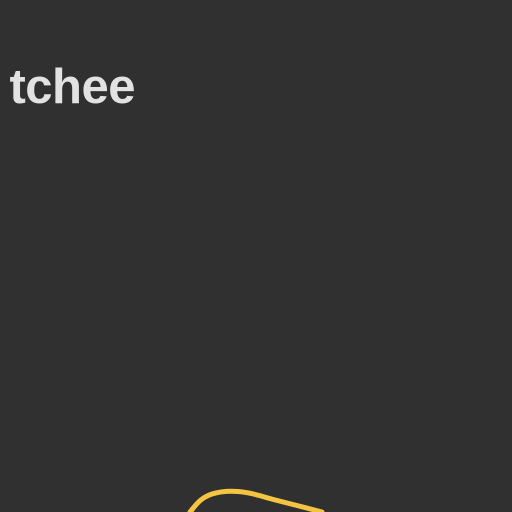 This screenshot has height=512, width=512. I want to click on major-road-line, so click(256, 500).